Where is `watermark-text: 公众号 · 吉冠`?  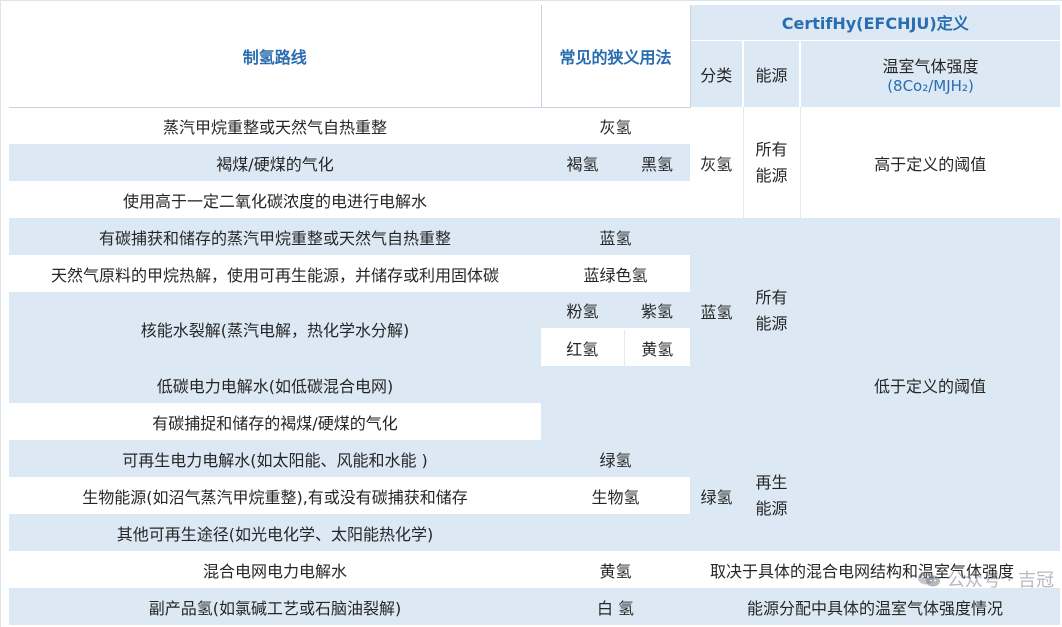 watermark-text: 公众号 · 吉冠 is located at coordinates (1000, 580).